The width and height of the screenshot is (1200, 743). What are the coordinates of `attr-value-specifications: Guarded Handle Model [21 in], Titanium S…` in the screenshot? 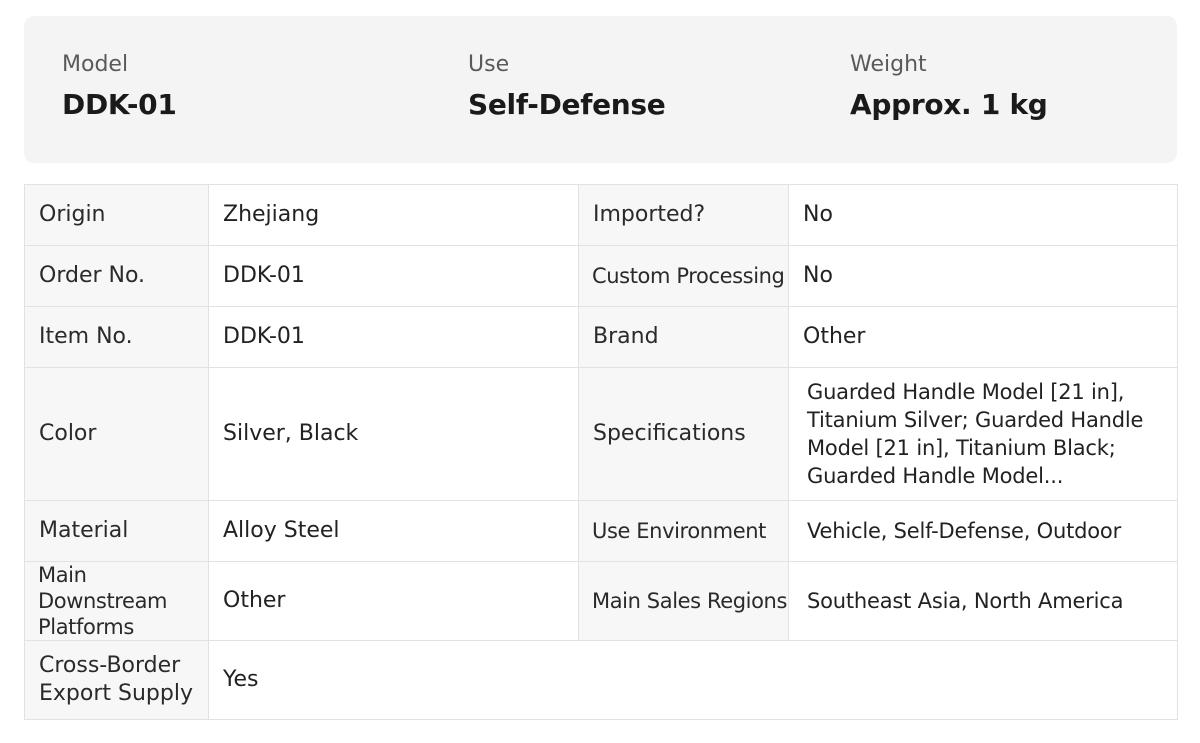 It's located at (983, 434).